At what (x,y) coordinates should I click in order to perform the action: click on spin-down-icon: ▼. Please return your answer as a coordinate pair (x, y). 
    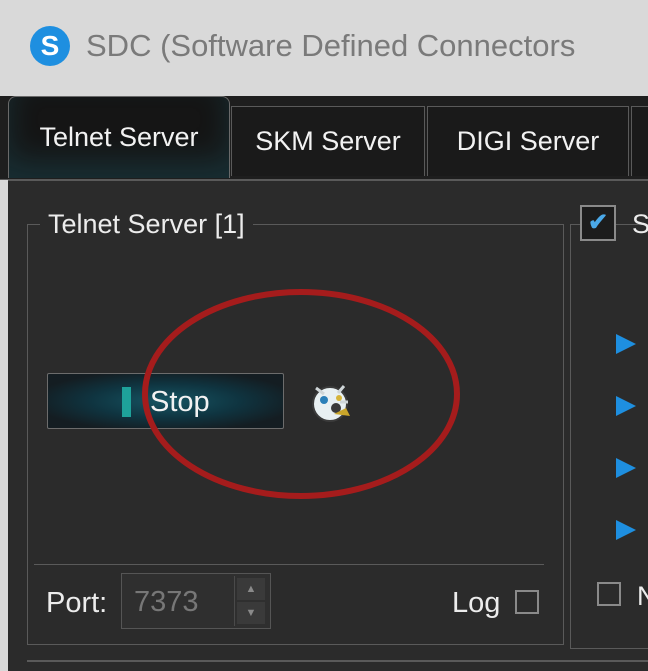
    Looking at the image, I should click on (251, 613).